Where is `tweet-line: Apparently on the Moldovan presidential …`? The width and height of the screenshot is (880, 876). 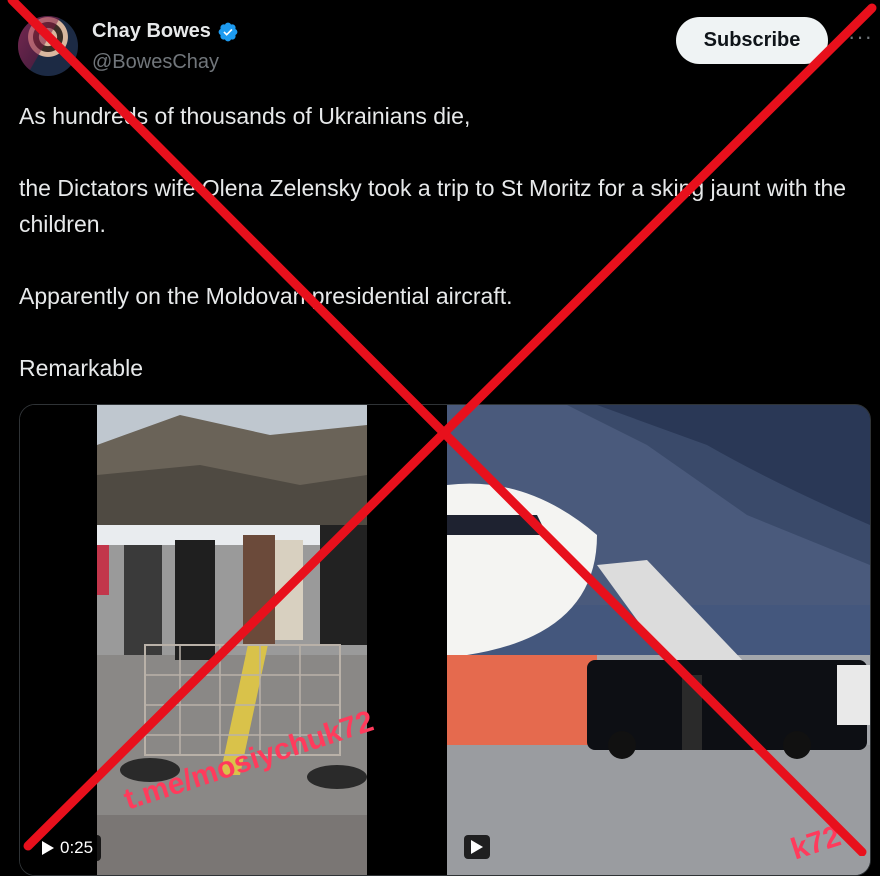
tweet-line: Apparently on the Moldovan presidential … is located at coordinates (266, 296).